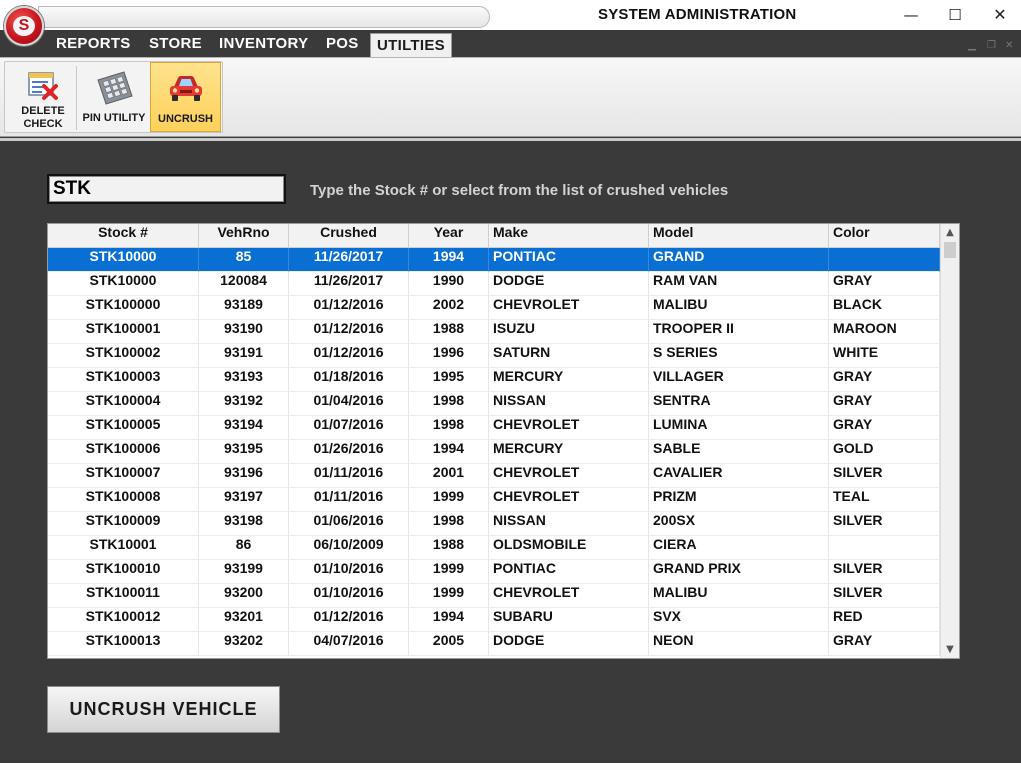  Describe the element at coordinates (163, 709) in the screenshot. I see `uncrush-vehicle-button: UNCRUSH VEHICLE` at that location.